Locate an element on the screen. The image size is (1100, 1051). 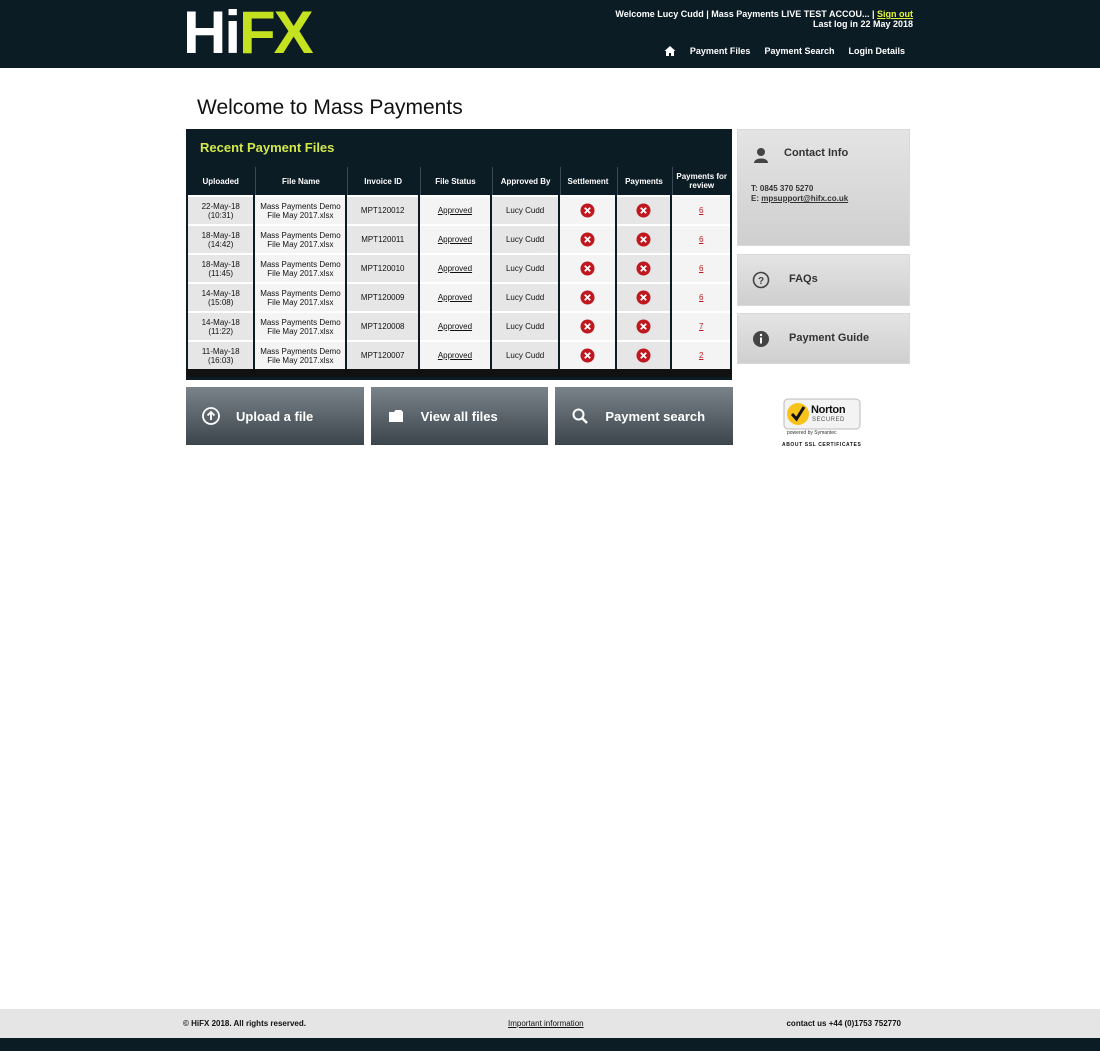
uploaded-time: (16:03) is located at coordinates (221, 360).